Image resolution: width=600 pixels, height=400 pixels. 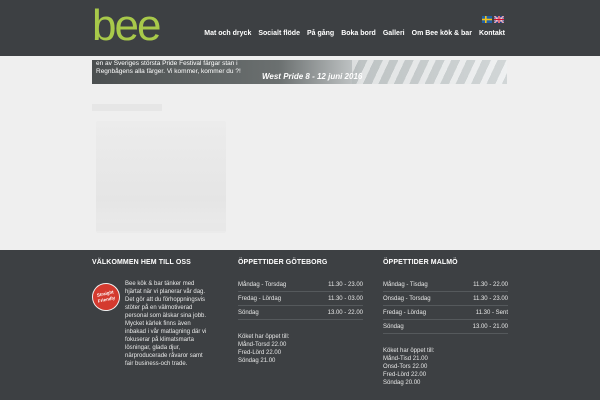 I want to click on hours-day: Onsdag - Torsdag, so click(x=407, y=299).